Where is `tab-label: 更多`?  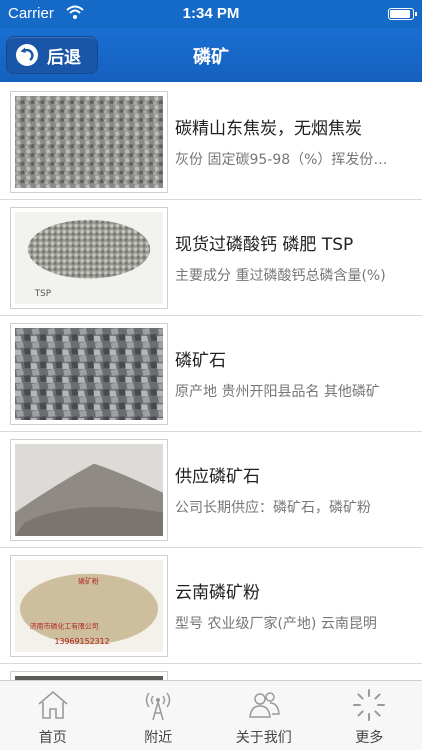 tab-label: 更多 is located at coordinates (369, 738).